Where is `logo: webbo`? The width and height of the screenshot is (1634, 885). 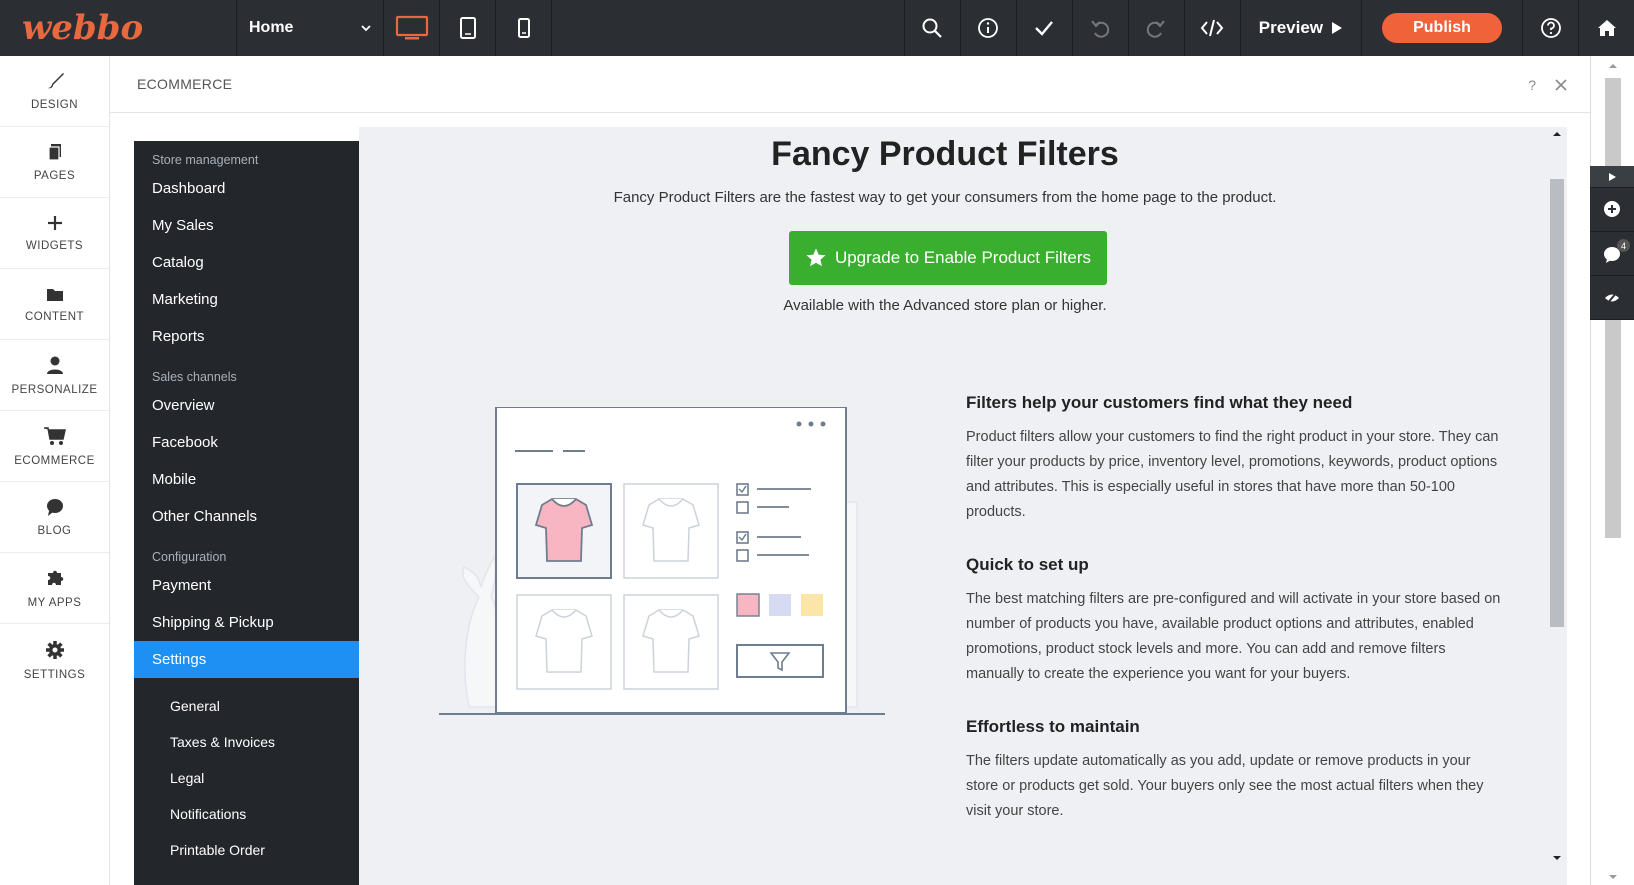
logo: webbo is located at coordinates (118, 28).